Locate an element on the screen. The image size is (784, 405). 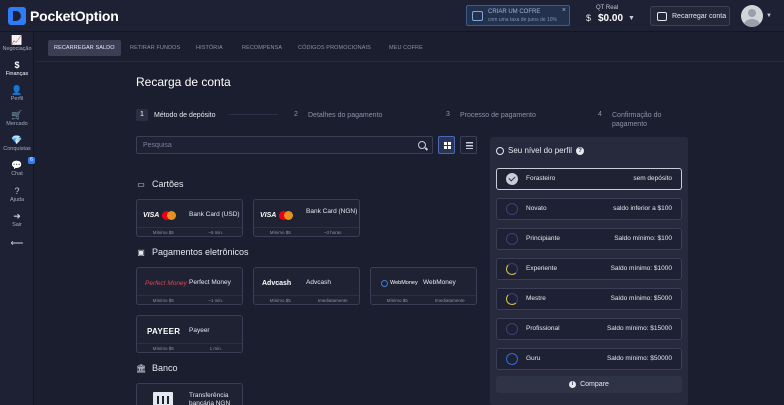
level-row-profissional: Profissional Saldo mínimo: $15000 is located at coordinates (589, 329).